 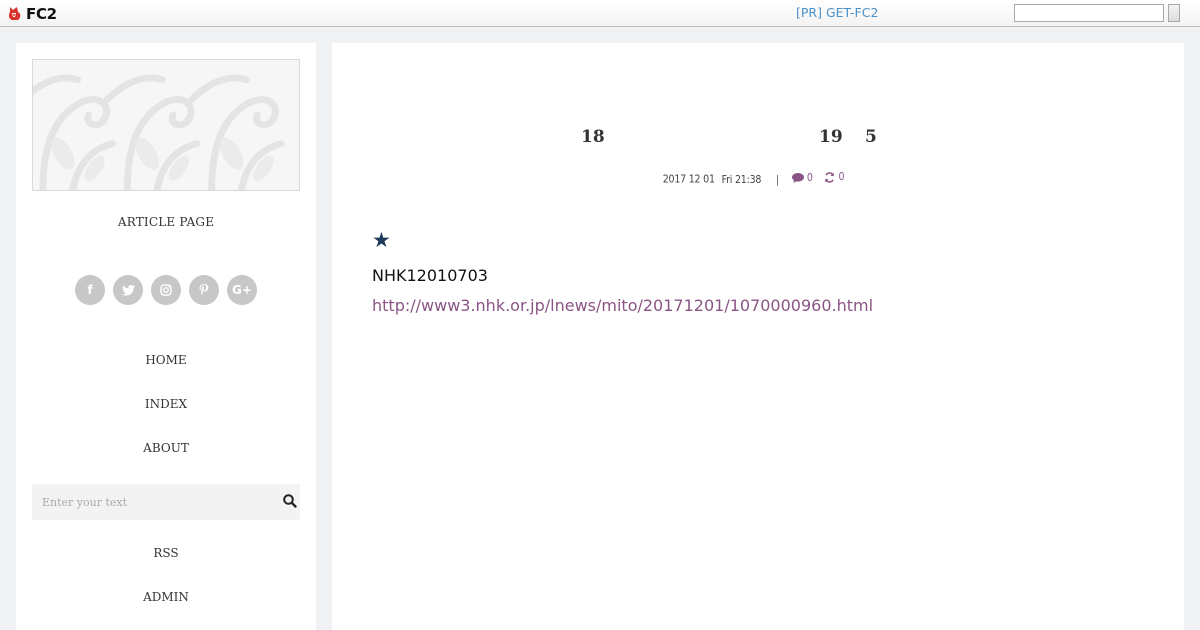 What do you see at coordinates (1174, 13) in the screenshot?
I see `top-search-button` at bounding box center [1174, 13].